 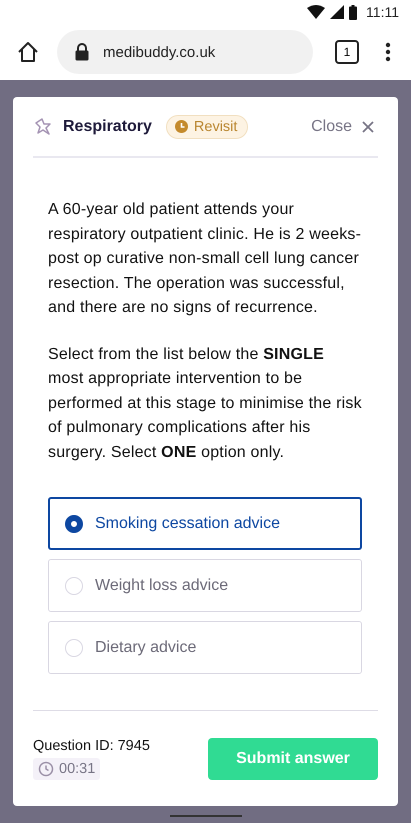 I want to click on tab-count-button: 1, so click(x=347, y=52).